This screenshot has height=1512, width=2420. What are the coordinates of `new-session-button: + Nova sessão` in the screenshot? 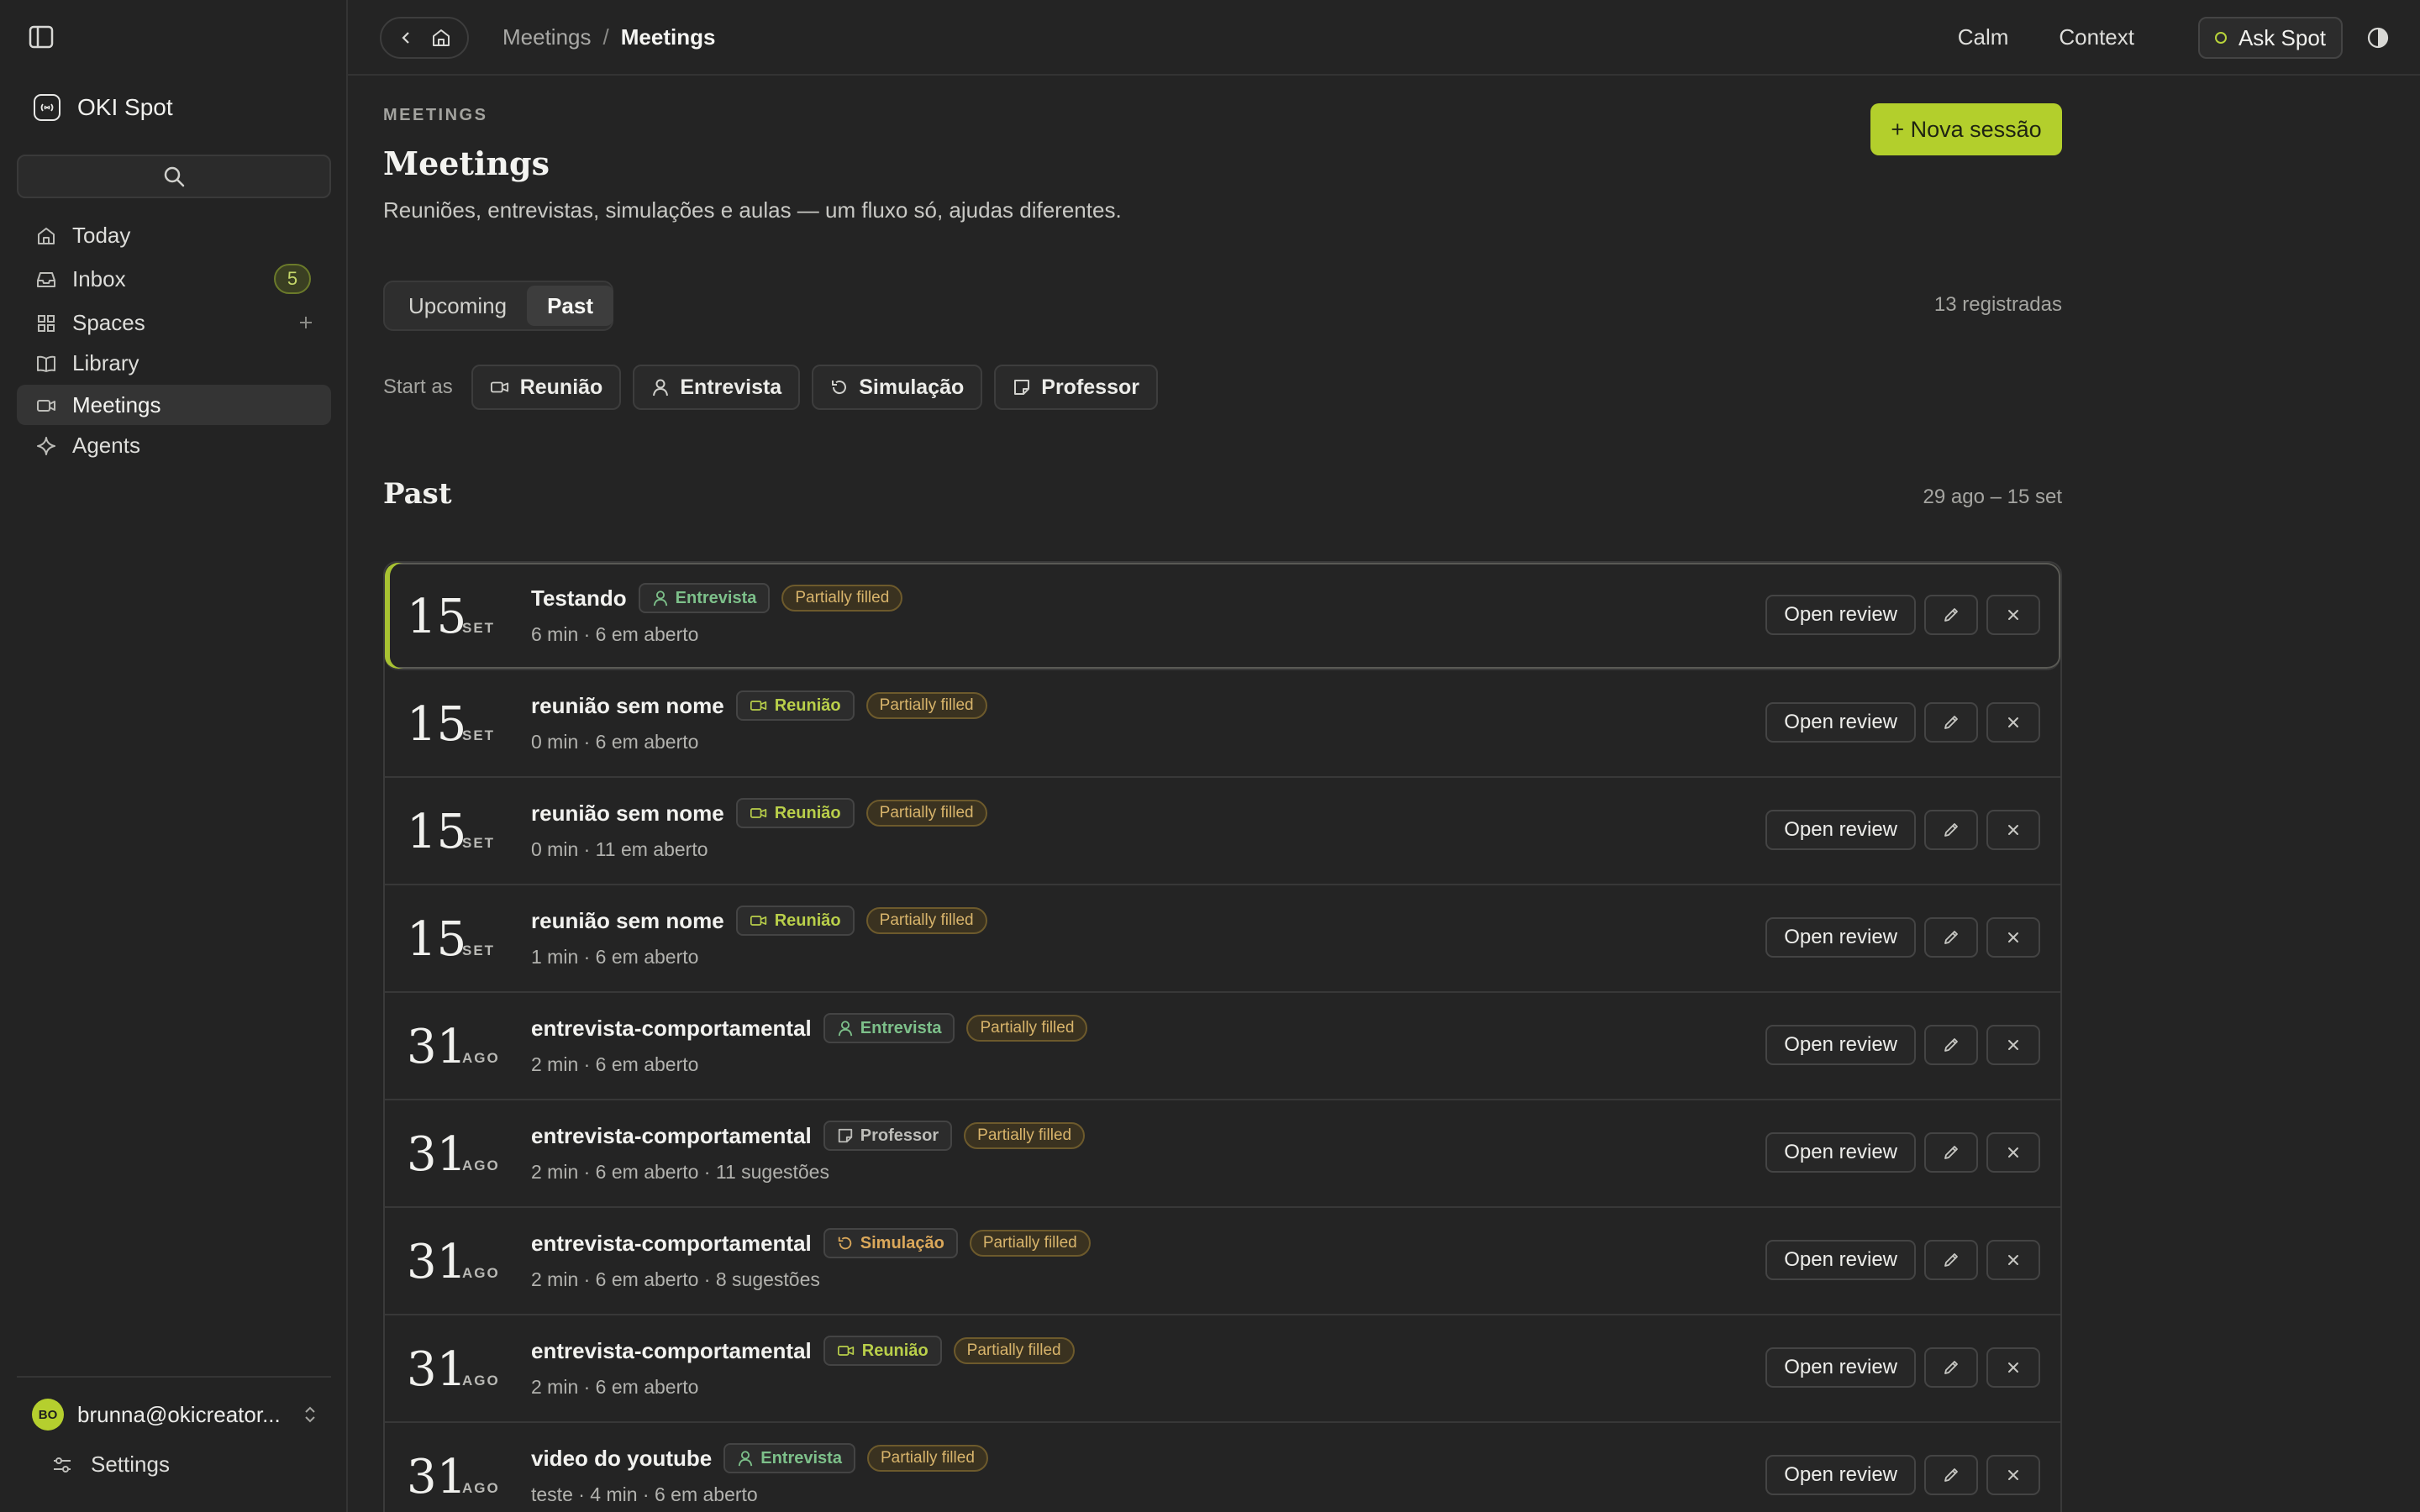 It's located at (1966, 129).